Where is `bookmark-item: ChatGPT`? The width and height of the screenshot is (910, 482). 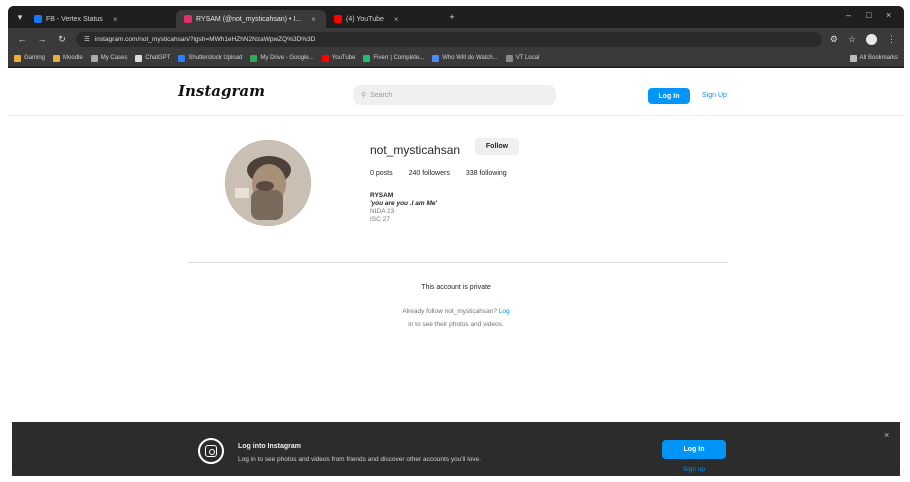
bookmark-item: ChatGPT is located at coordinates (153, 58).